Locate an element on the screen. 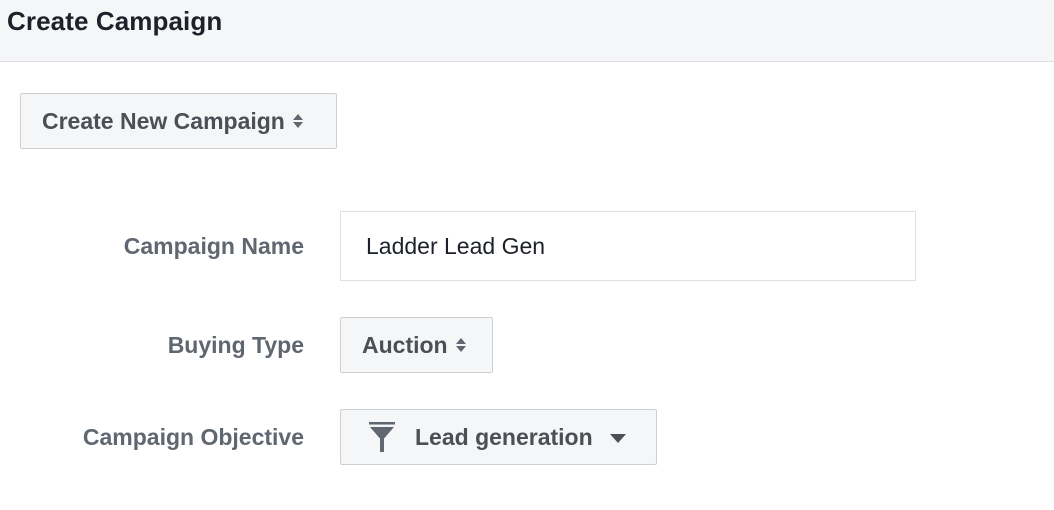 The image size is (1054, 510). campaign-objective-select: Lead generation is located at coordinates (498, 437).